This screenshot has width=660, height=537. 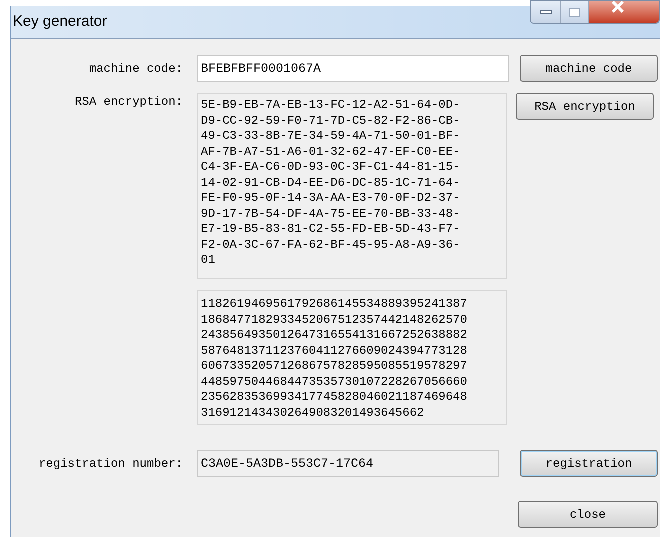 I want to click on close-button, so click(x=624, y=12).